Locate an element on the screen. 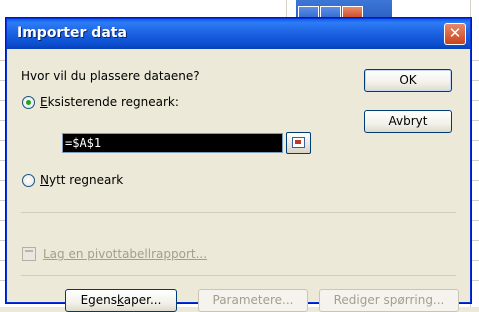 The height and width of the screenshot is (312, 479). dialog-title: Importer data is located at coordinates (72, 33).